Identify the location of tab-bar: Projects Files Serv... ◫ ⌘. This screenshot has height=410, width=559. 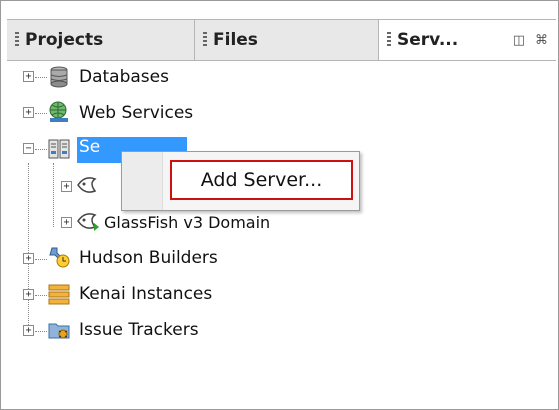
(281, 40).